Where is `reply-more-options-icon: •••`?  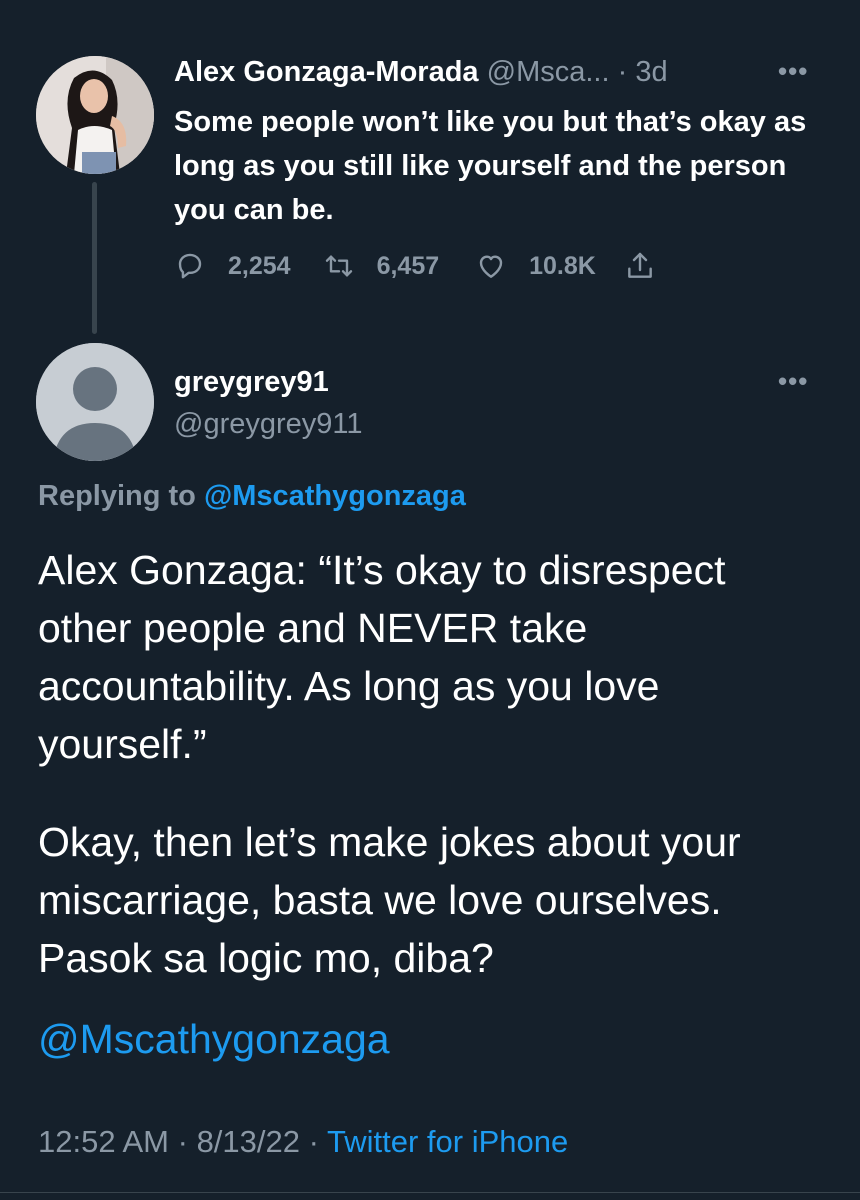 reply-more-options-icon: ••• is located at coordinates (793, 381).